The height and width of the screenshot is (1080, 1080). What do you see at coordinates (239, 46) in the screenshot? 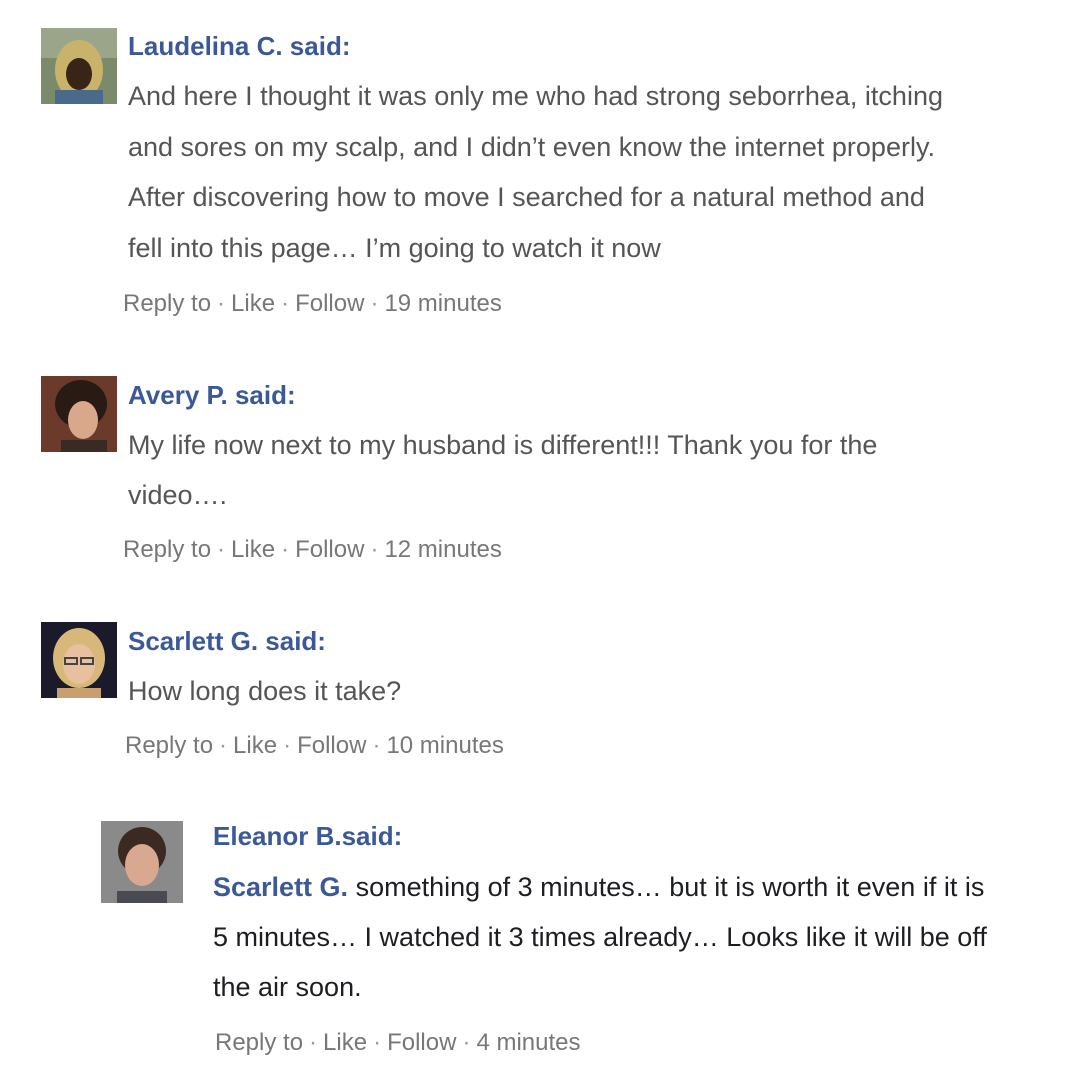
I see `comment-author: Laudelina C. said:` at bounding box center [239, 46].